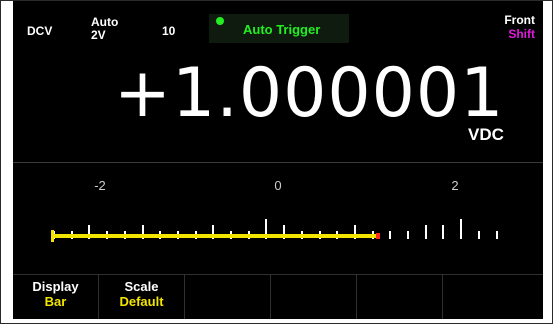 The width and height of the screenshot is (553, 324). I want to click on range-value-label: 2V, so click(98, 35).